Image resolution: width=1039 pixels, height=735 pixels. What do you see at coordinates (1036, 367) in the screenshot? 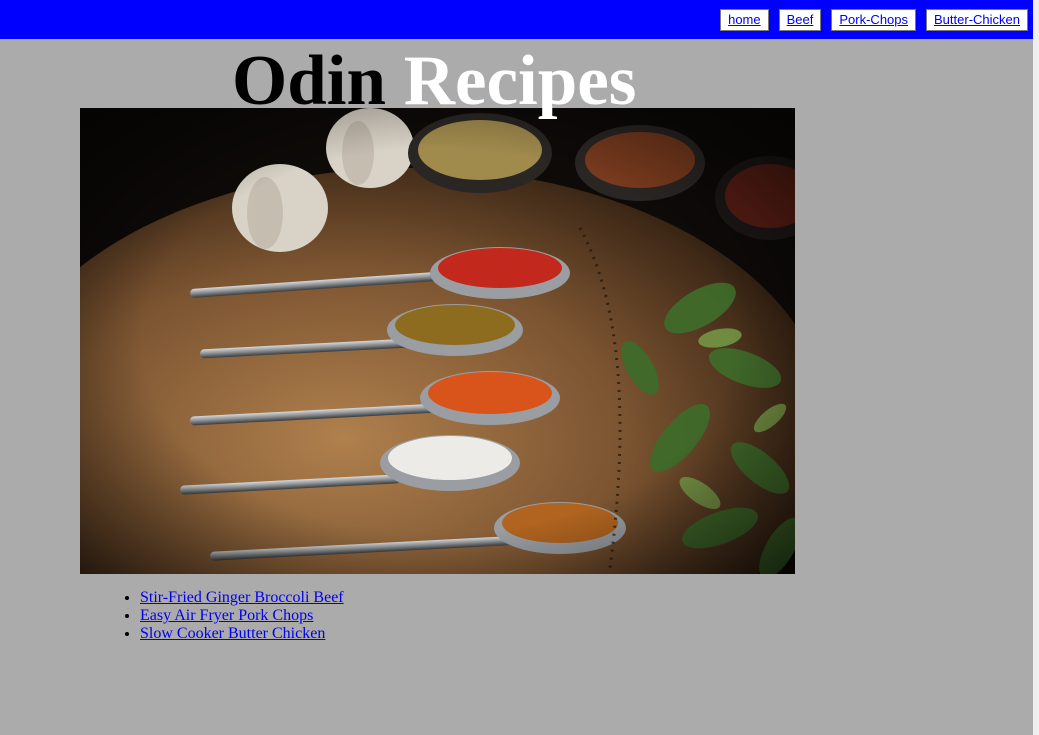
I see `page-scrollbar` at bounding box center [1036, 367].